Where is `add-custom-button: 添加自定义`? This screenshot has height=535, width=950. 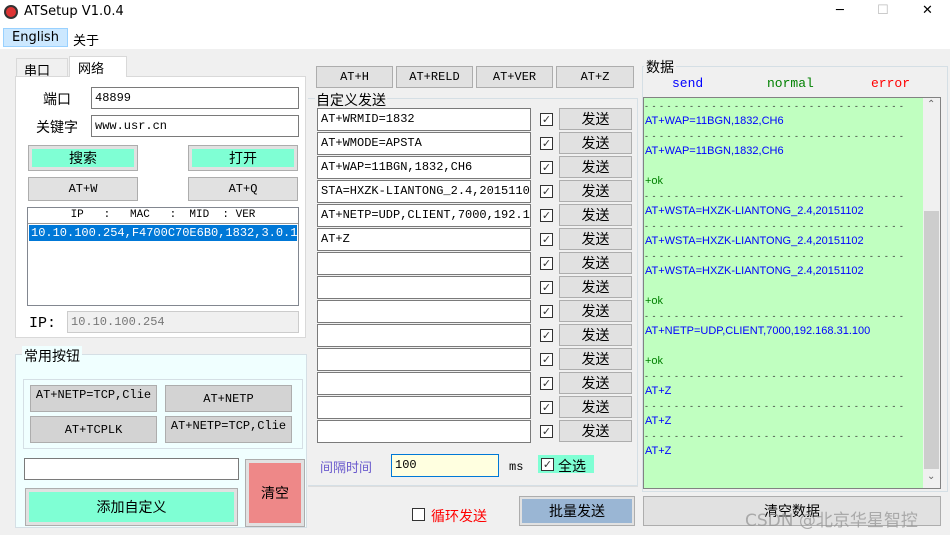 add-custom-button: 添加自定义 is located at coordinates (131, 507).